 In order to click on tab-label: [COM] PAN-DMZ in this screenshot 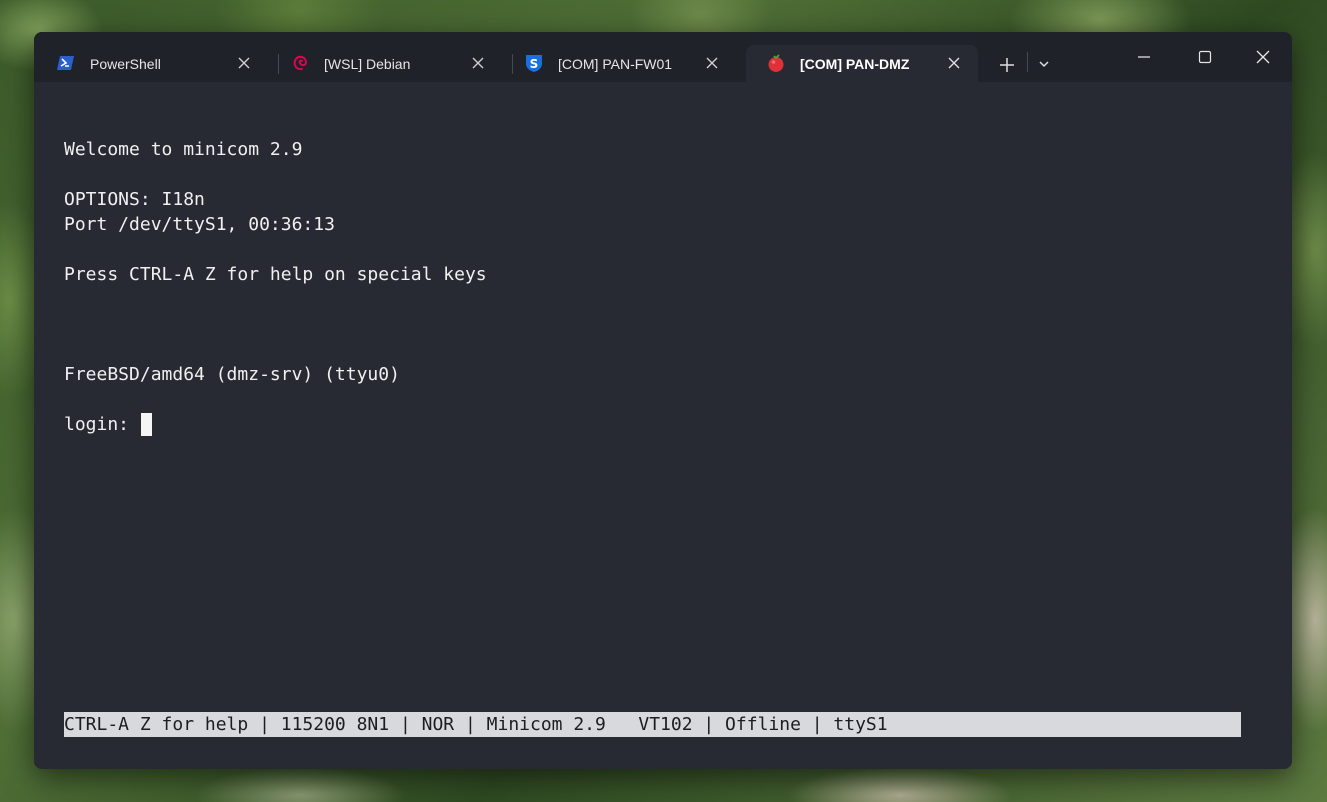, I will do `click(855, 63)`.